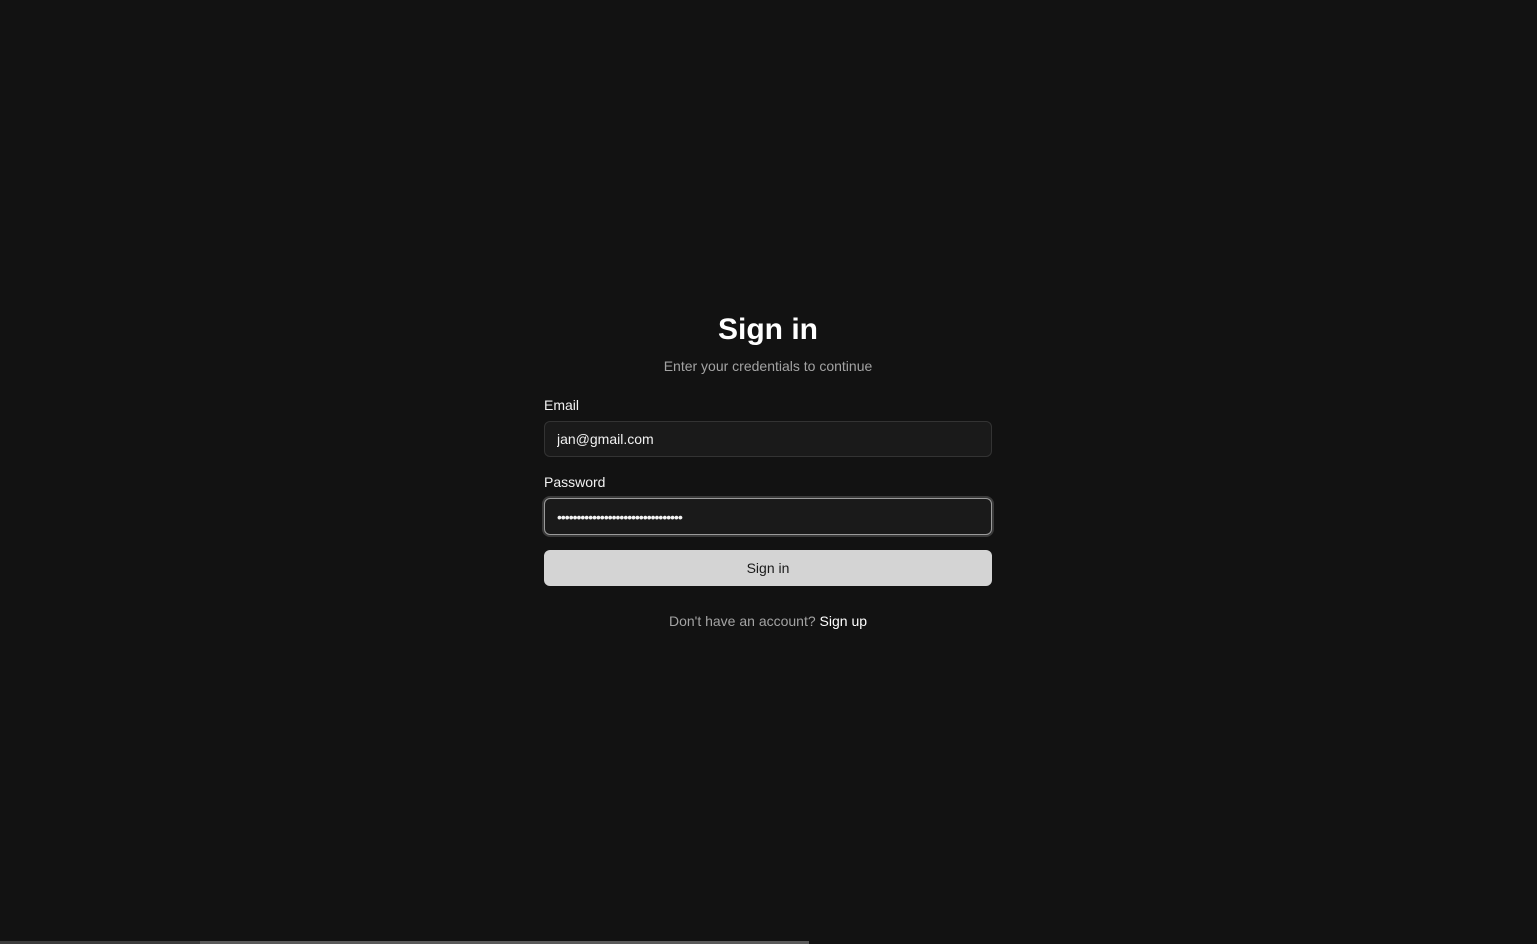 The height and width of the screenshot is (944, 1537). What do you see at coordinates (768, 366) in the screenshot?
I see `page-subtitle: Enter your credentials to continue` at bounding box center [768, 366].